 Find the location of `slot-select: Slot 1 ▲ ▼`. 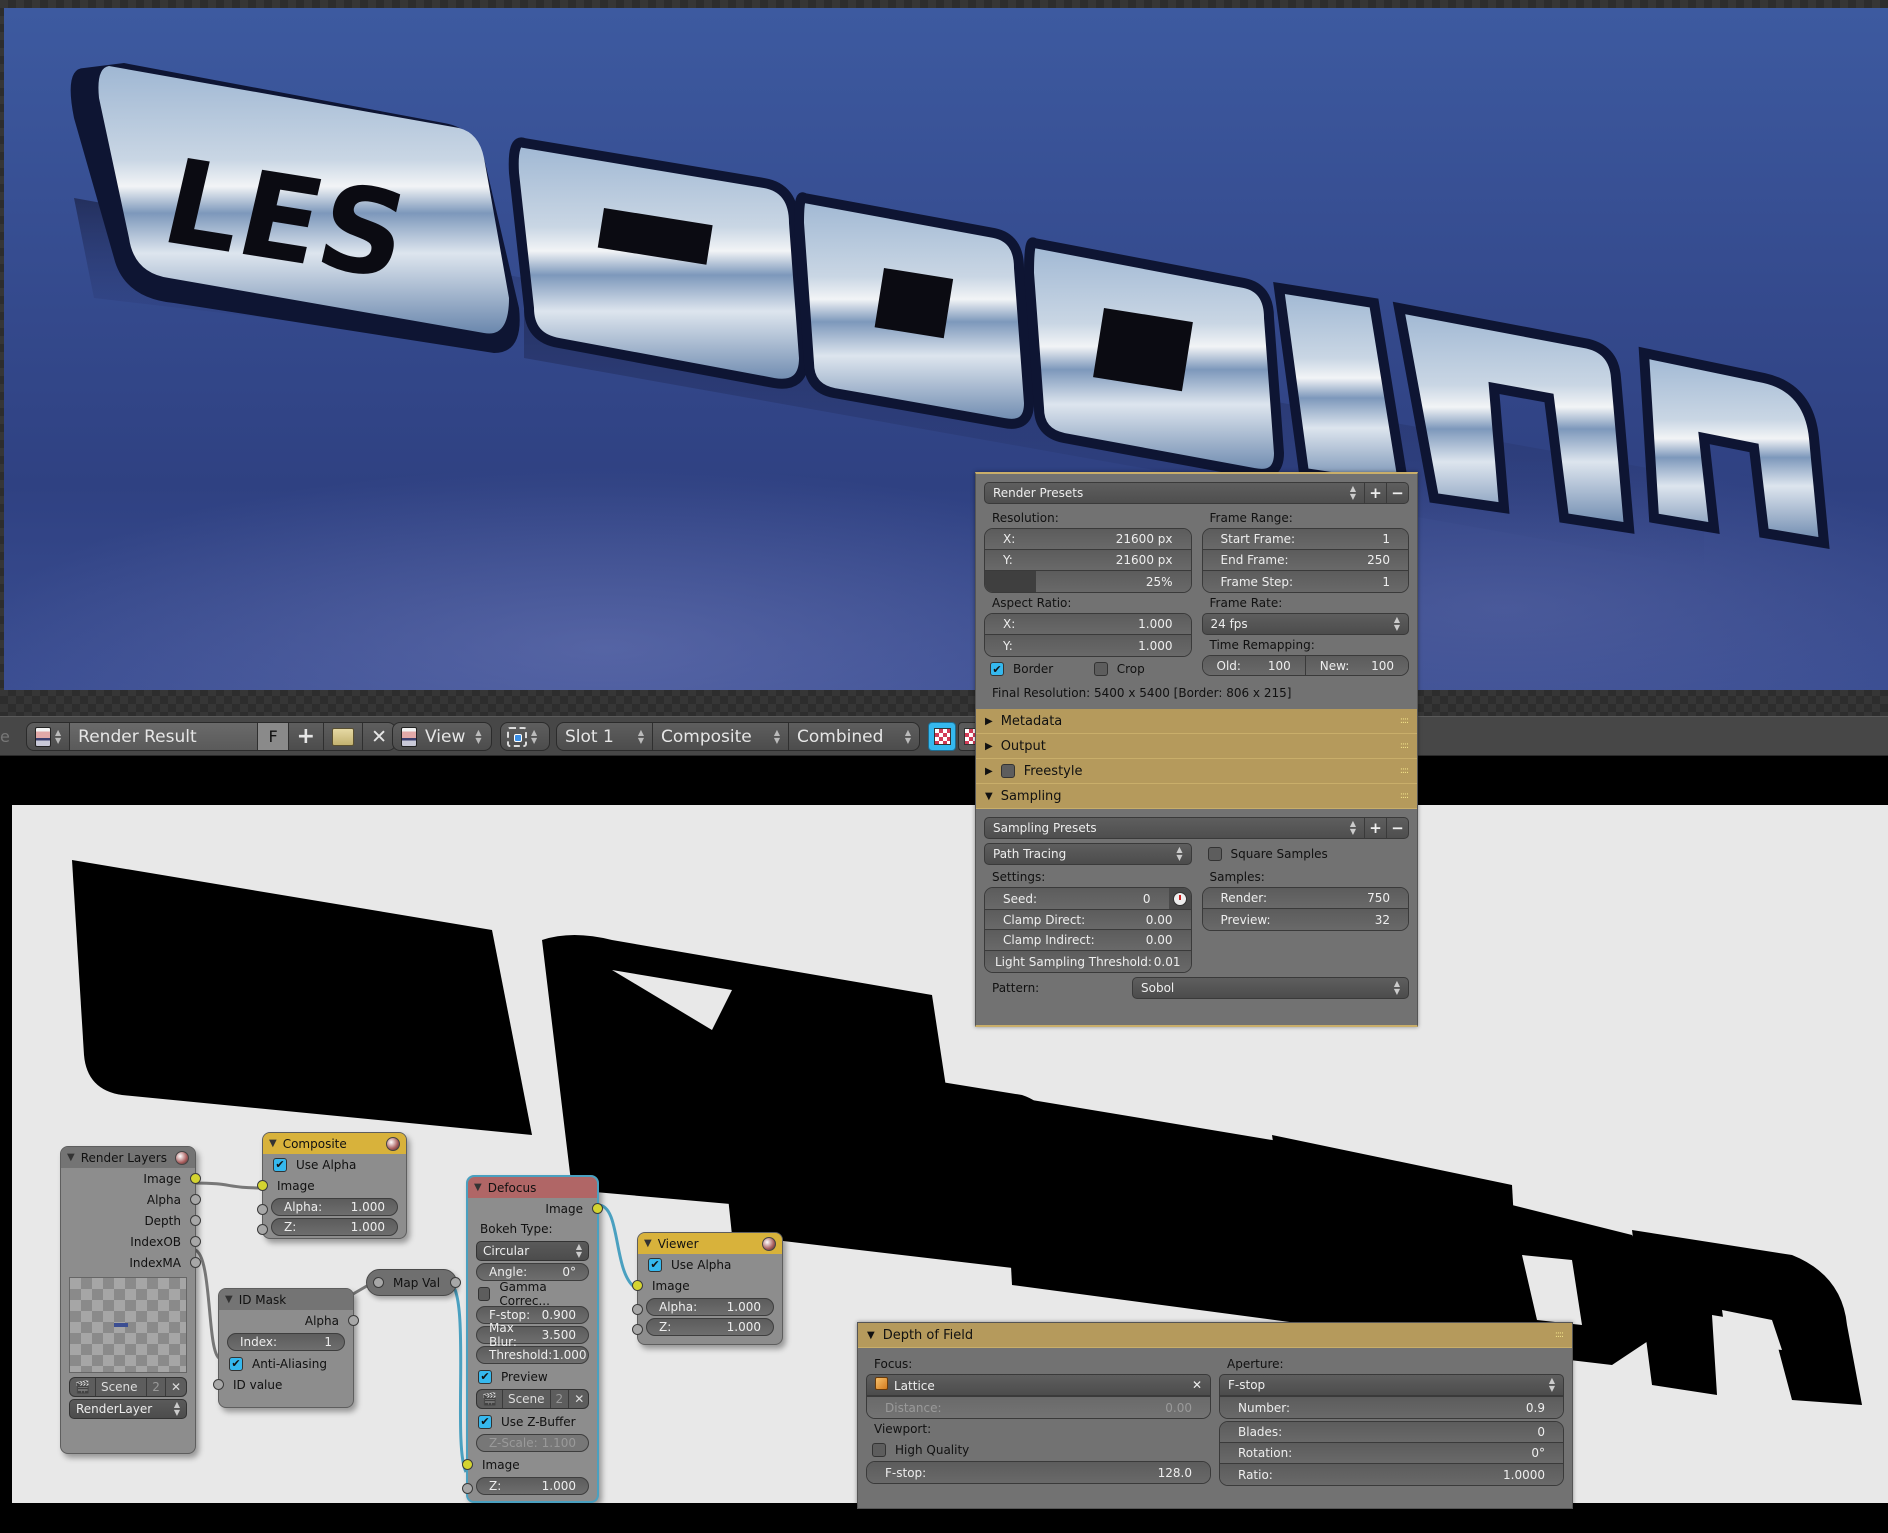

slot-select: Slot 1 ▲ ▼ is located at coordinates (605, 736).